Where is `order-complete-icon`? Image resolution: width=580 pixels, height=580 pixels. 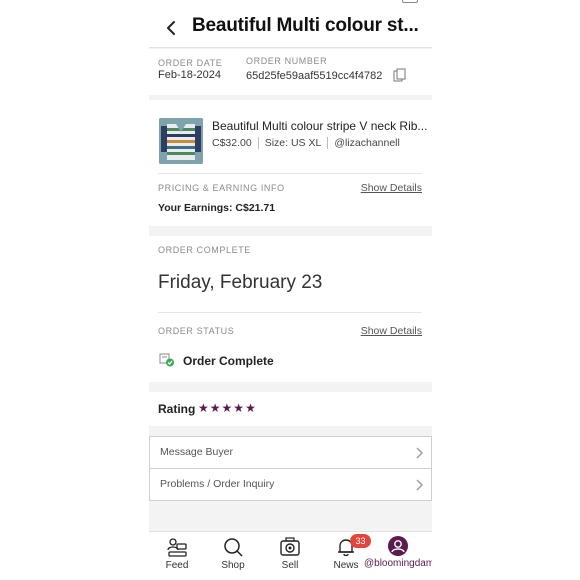
order-complete-icon is located at coordinates (167, 360).